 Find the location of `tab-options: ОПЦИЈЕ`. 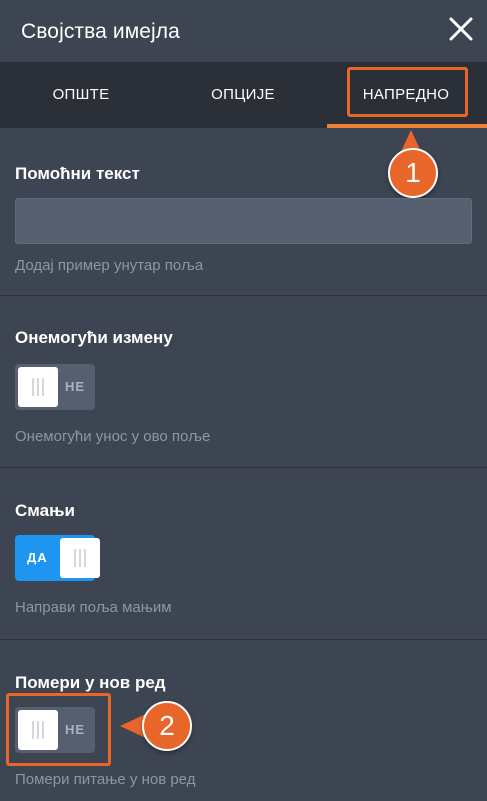

tab-options: ОПЦИЈЕ is located at coordinates (243, 94).